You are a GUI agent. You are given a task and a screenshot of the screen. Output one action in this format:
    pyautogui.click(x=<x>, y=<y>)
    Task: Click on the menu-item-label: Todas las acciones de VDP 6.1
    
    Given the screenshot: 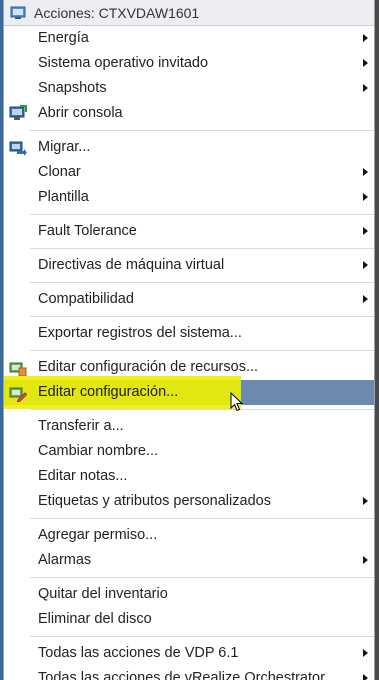 What is the action you would take?
    pyautogui.click(x=138, y=653)
    